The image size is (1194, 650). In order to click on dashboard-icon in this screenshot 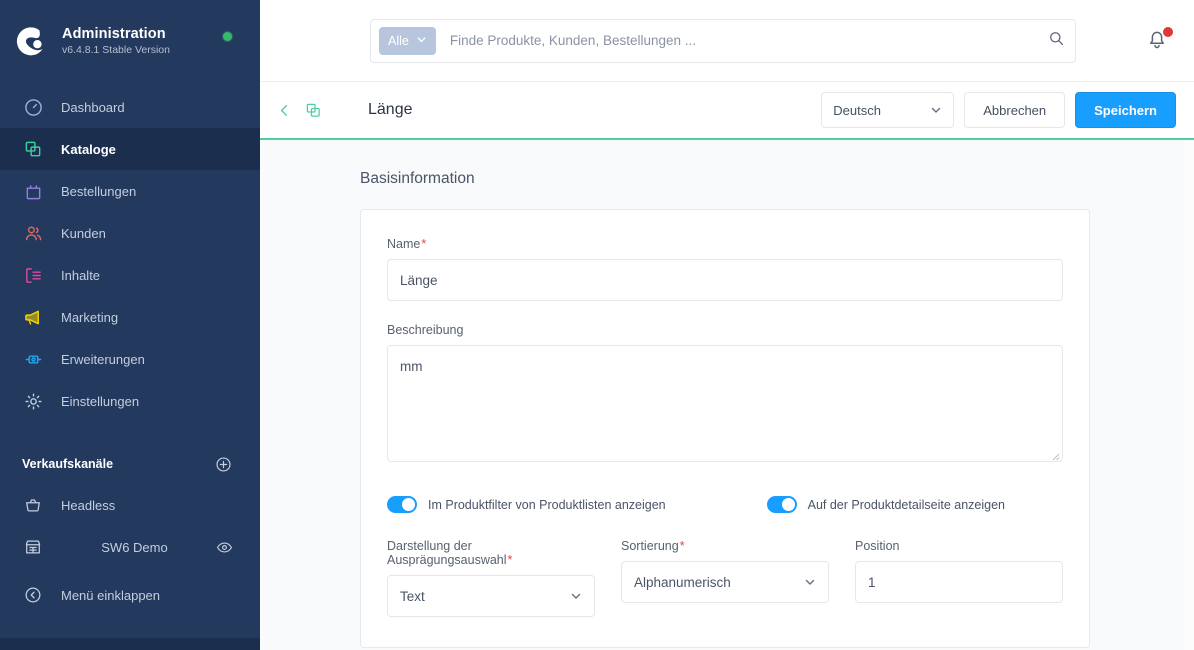, I will do `click(33, 107)`.